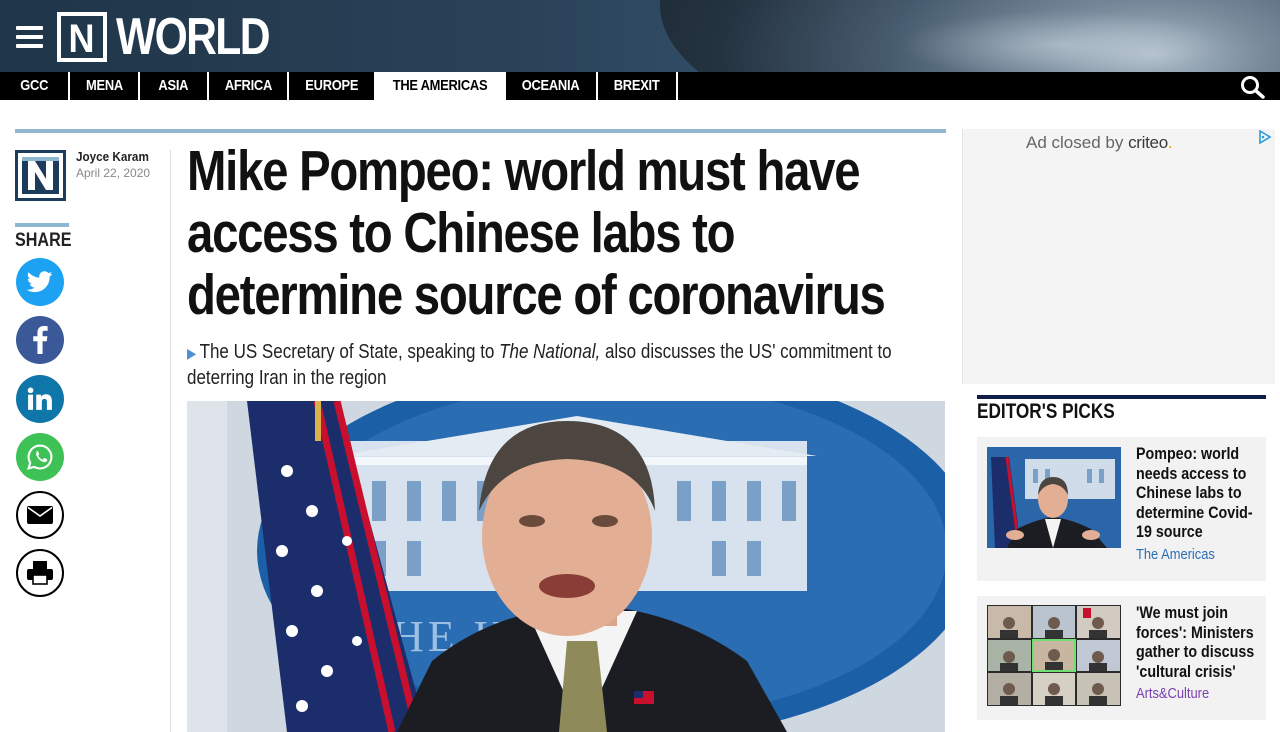 This screenshot has width=1280, height=732. I want to click on publish-date: April 22, 2020, so click(113, 173).